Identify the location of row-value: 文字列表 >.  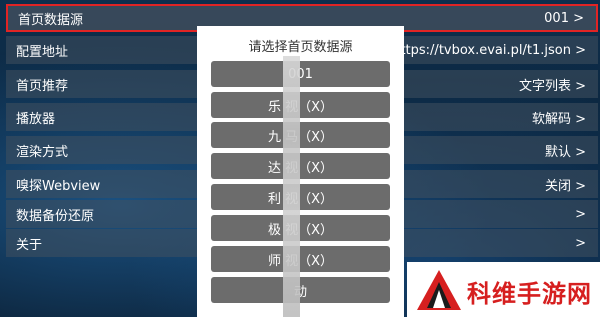
(552, 86).